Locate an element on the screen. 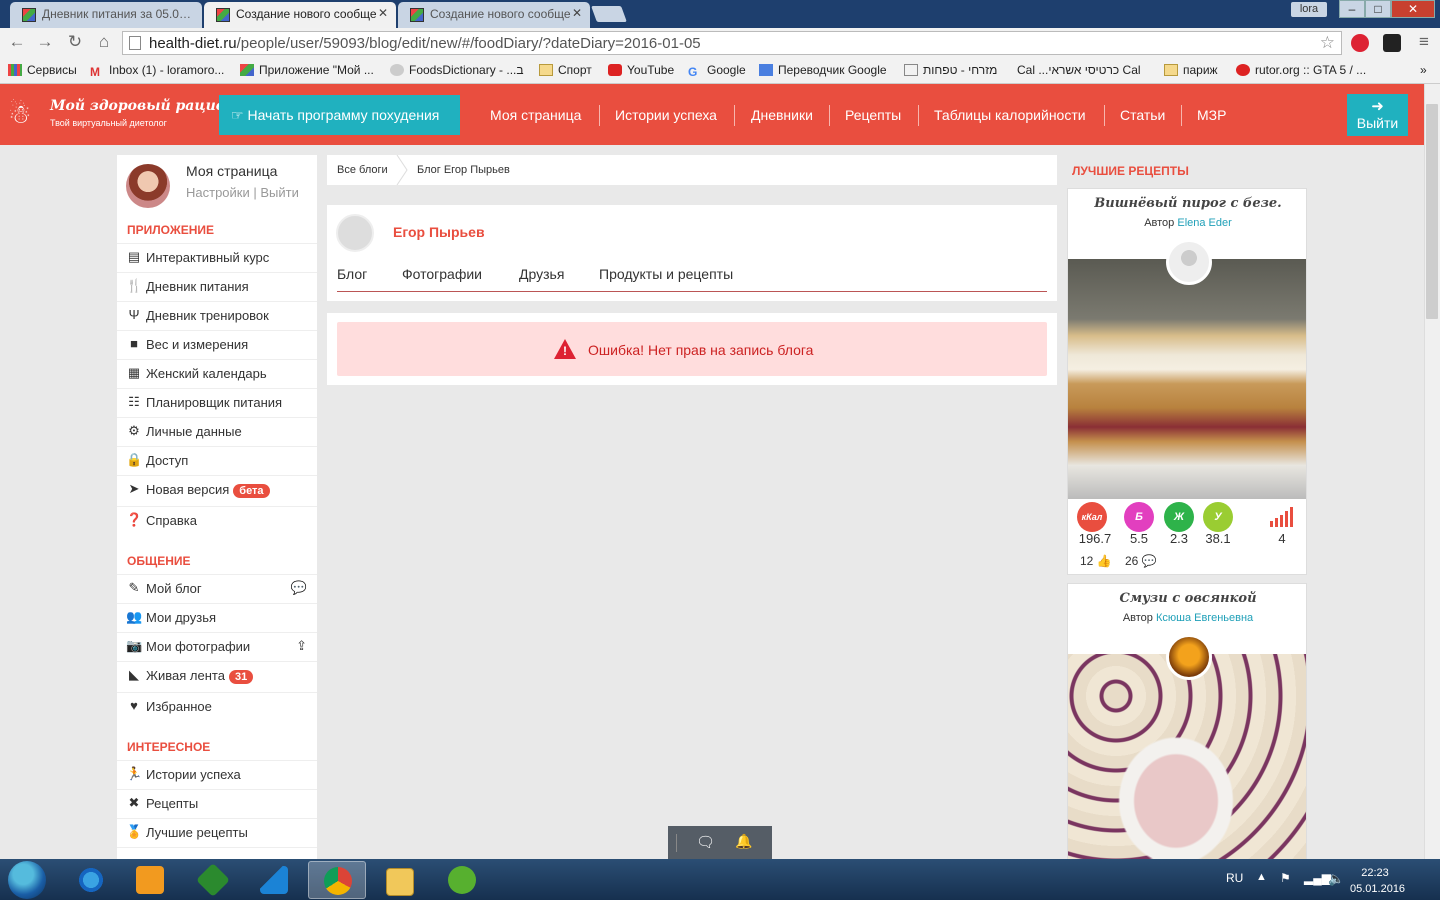 This screenshot has width=1440, height=900. sidebar-item-personal-data: ⚙ Личные данные is located at coordinates (217, 431).